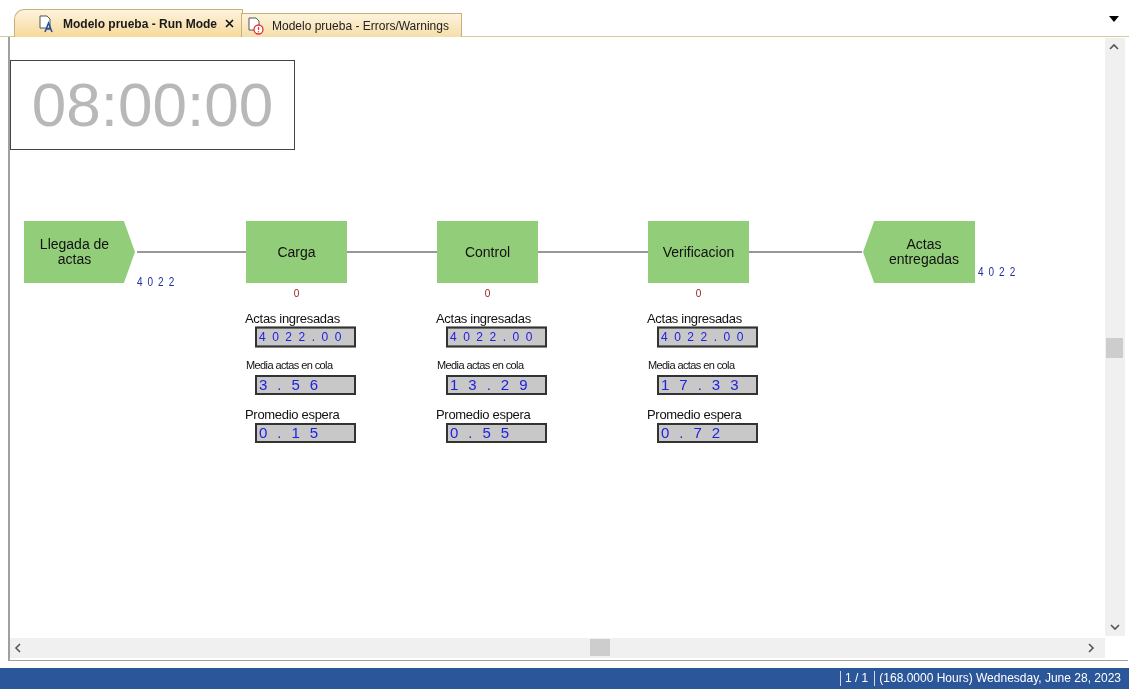  I want to click on value-display: 0.15, so click(305, 433).